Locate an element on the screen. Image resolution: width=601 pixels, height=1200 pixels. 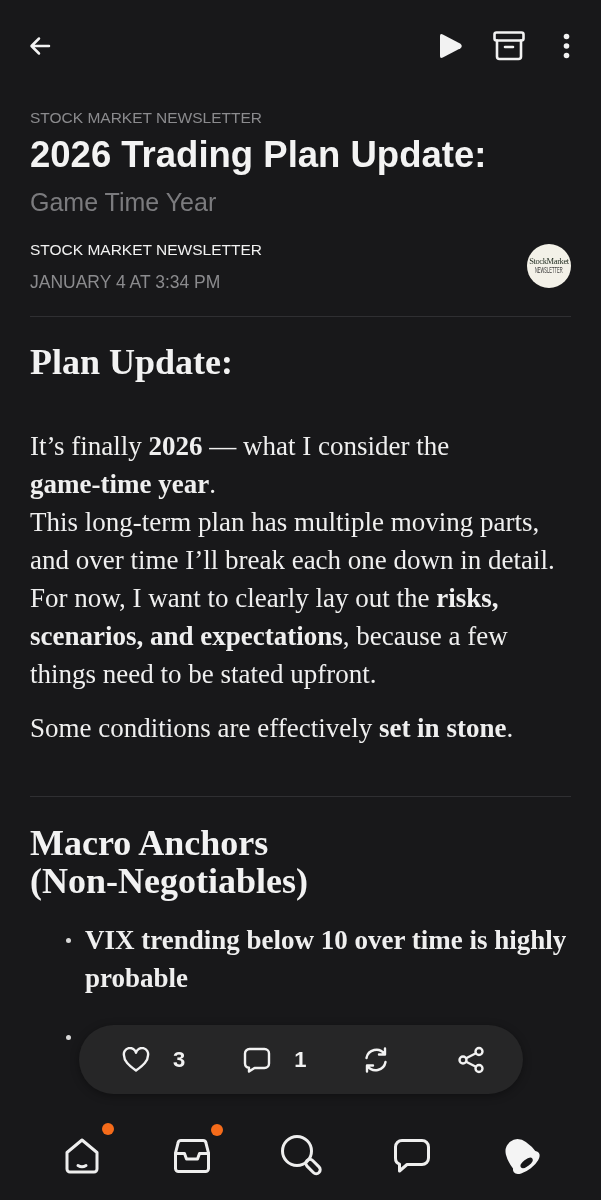
chat-bubble-icon is located at coordinates (412, 1156).